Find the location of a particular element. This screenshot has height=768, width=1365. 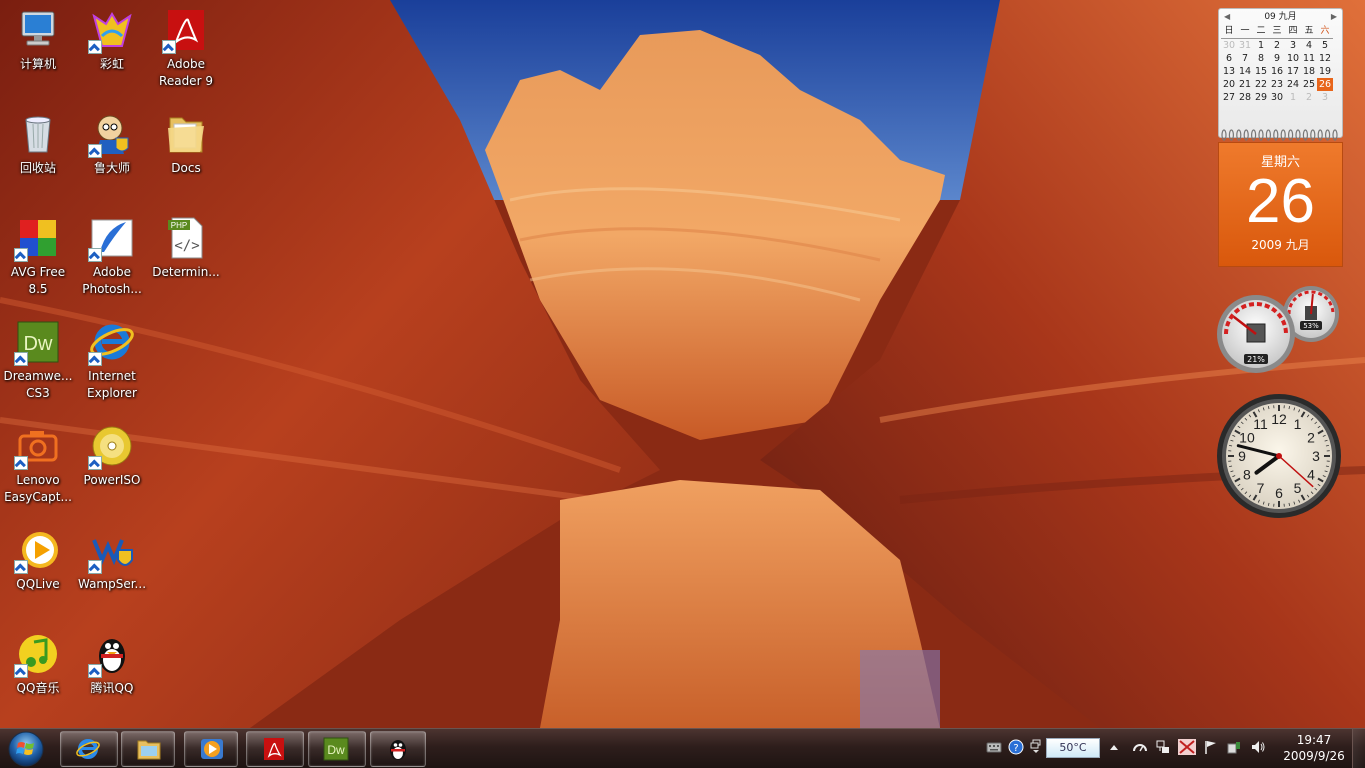

calendar-day-cell: 25 is located at coordinates (1309, 84).